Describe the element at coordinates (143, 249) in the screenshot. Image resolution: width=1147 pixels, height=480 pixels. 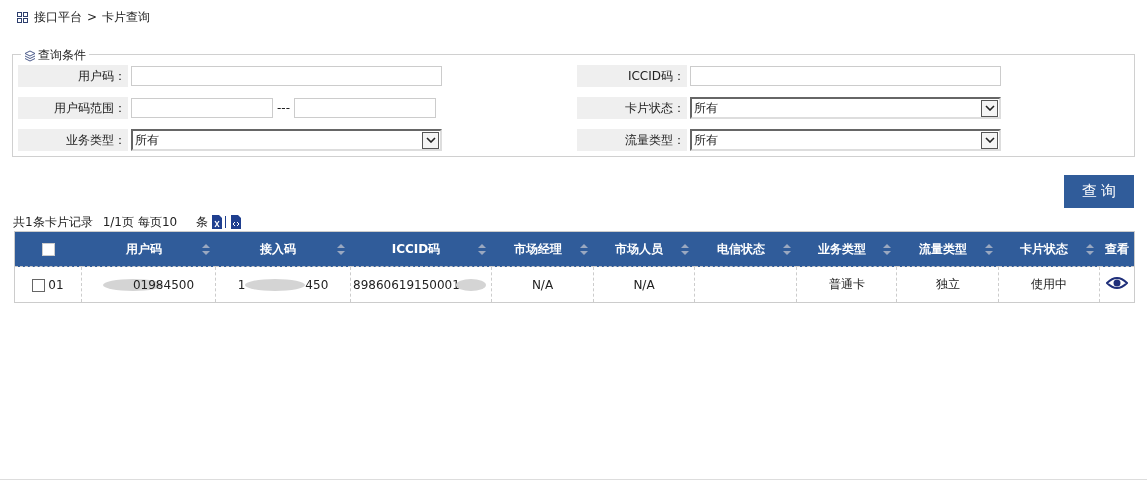
I see `column-header: 用户码` at that location.